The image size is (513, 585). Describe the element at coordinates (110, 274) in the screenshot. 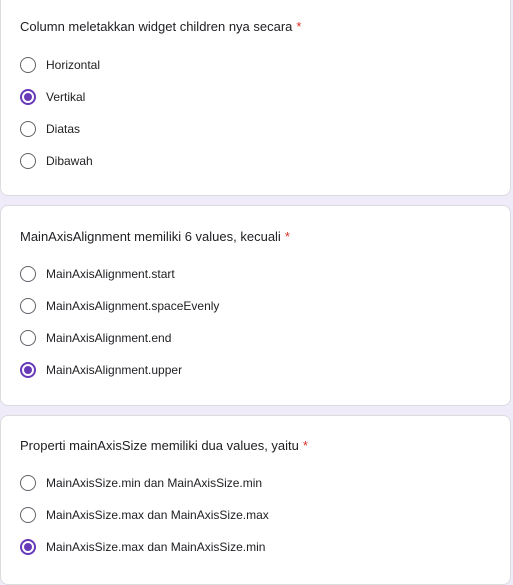

I see `option-label: MainAxisAlignment.start` at that location.